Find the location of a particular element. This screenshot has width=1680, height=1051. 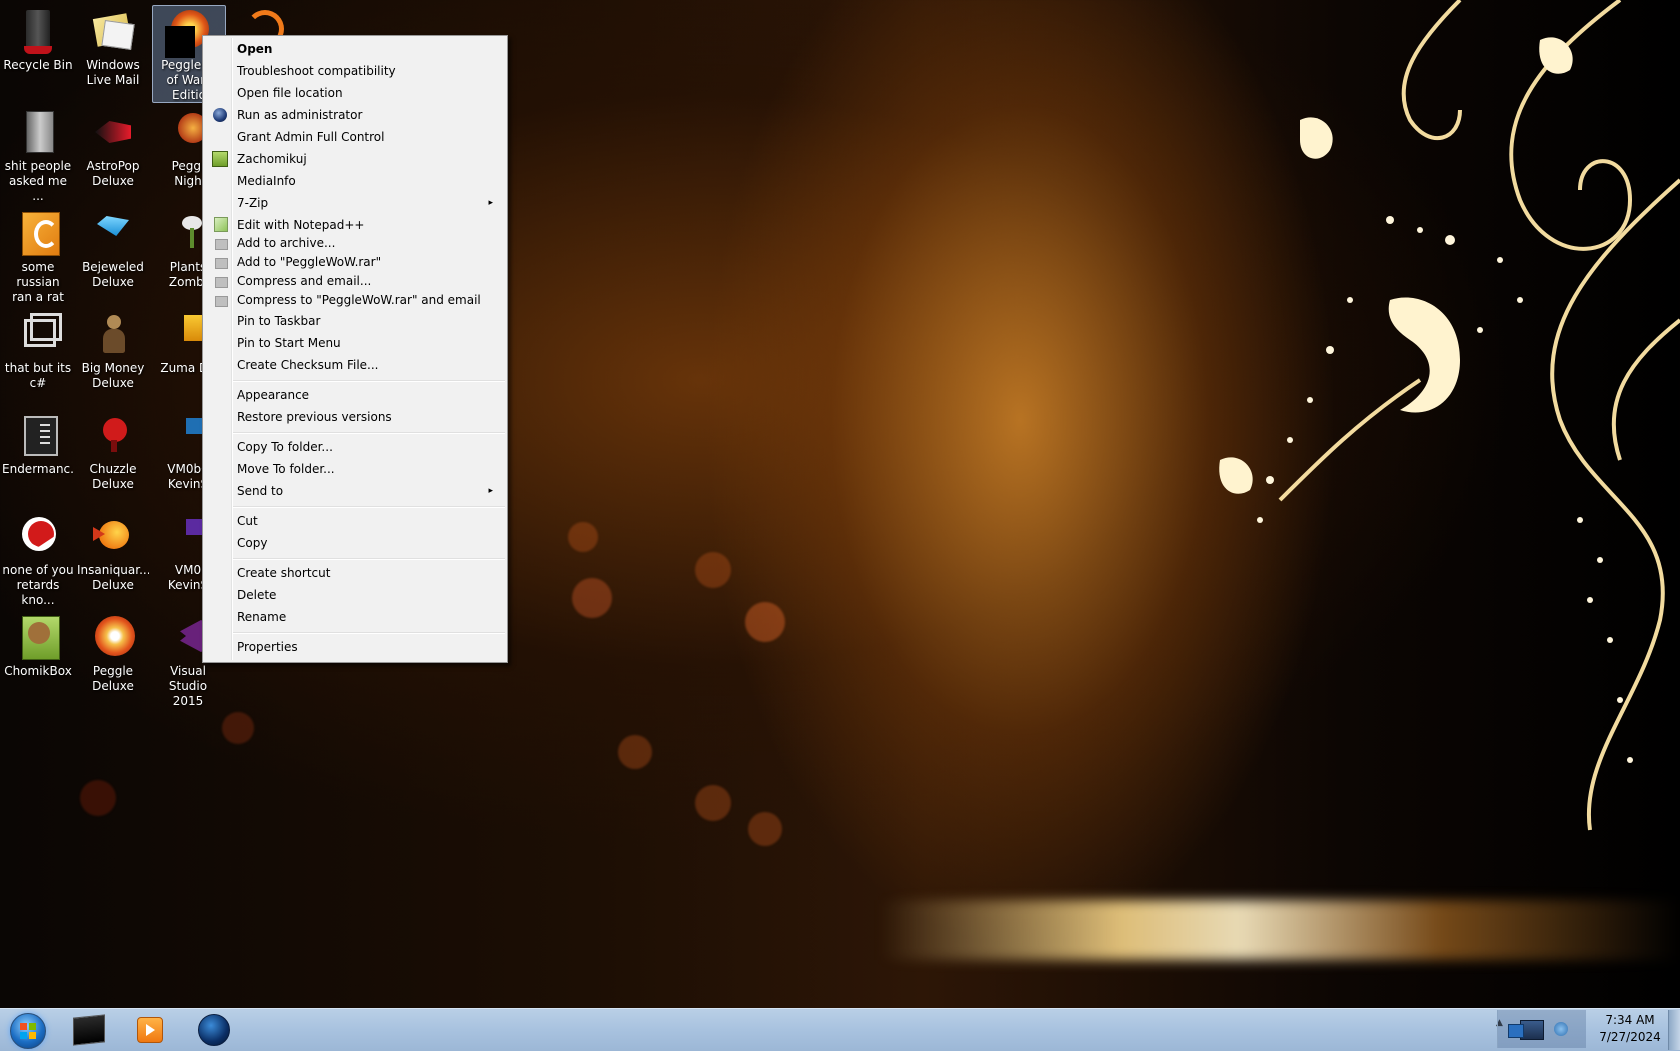

menu-item-troubleshoot-compatibility: Troubleshoot compatibility is located at coordinates (354, 71).